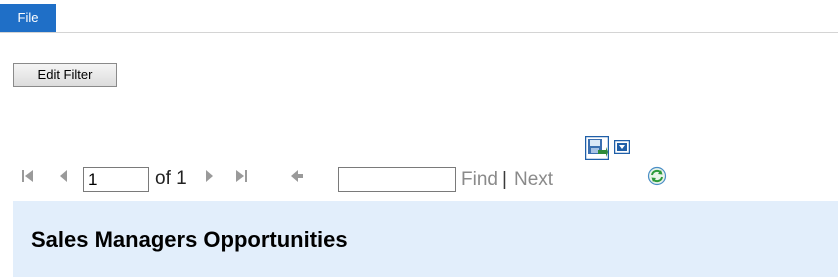  What do you see at coordinates (28, 176) in the screenshot?
I see `first-page-icon` at bounding box center [28, 176].